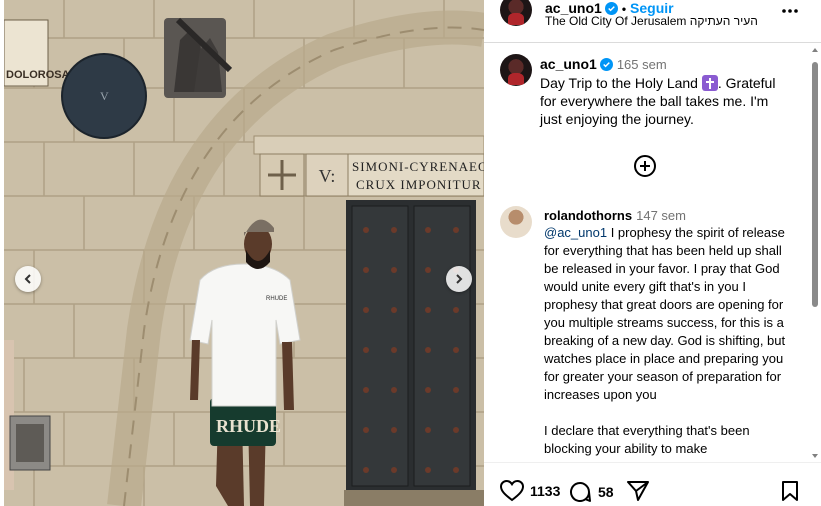  What do you see at coordinates (606, 492) in the screenshot?
I see `comment-count: 58` at bounding box center [606, 492].